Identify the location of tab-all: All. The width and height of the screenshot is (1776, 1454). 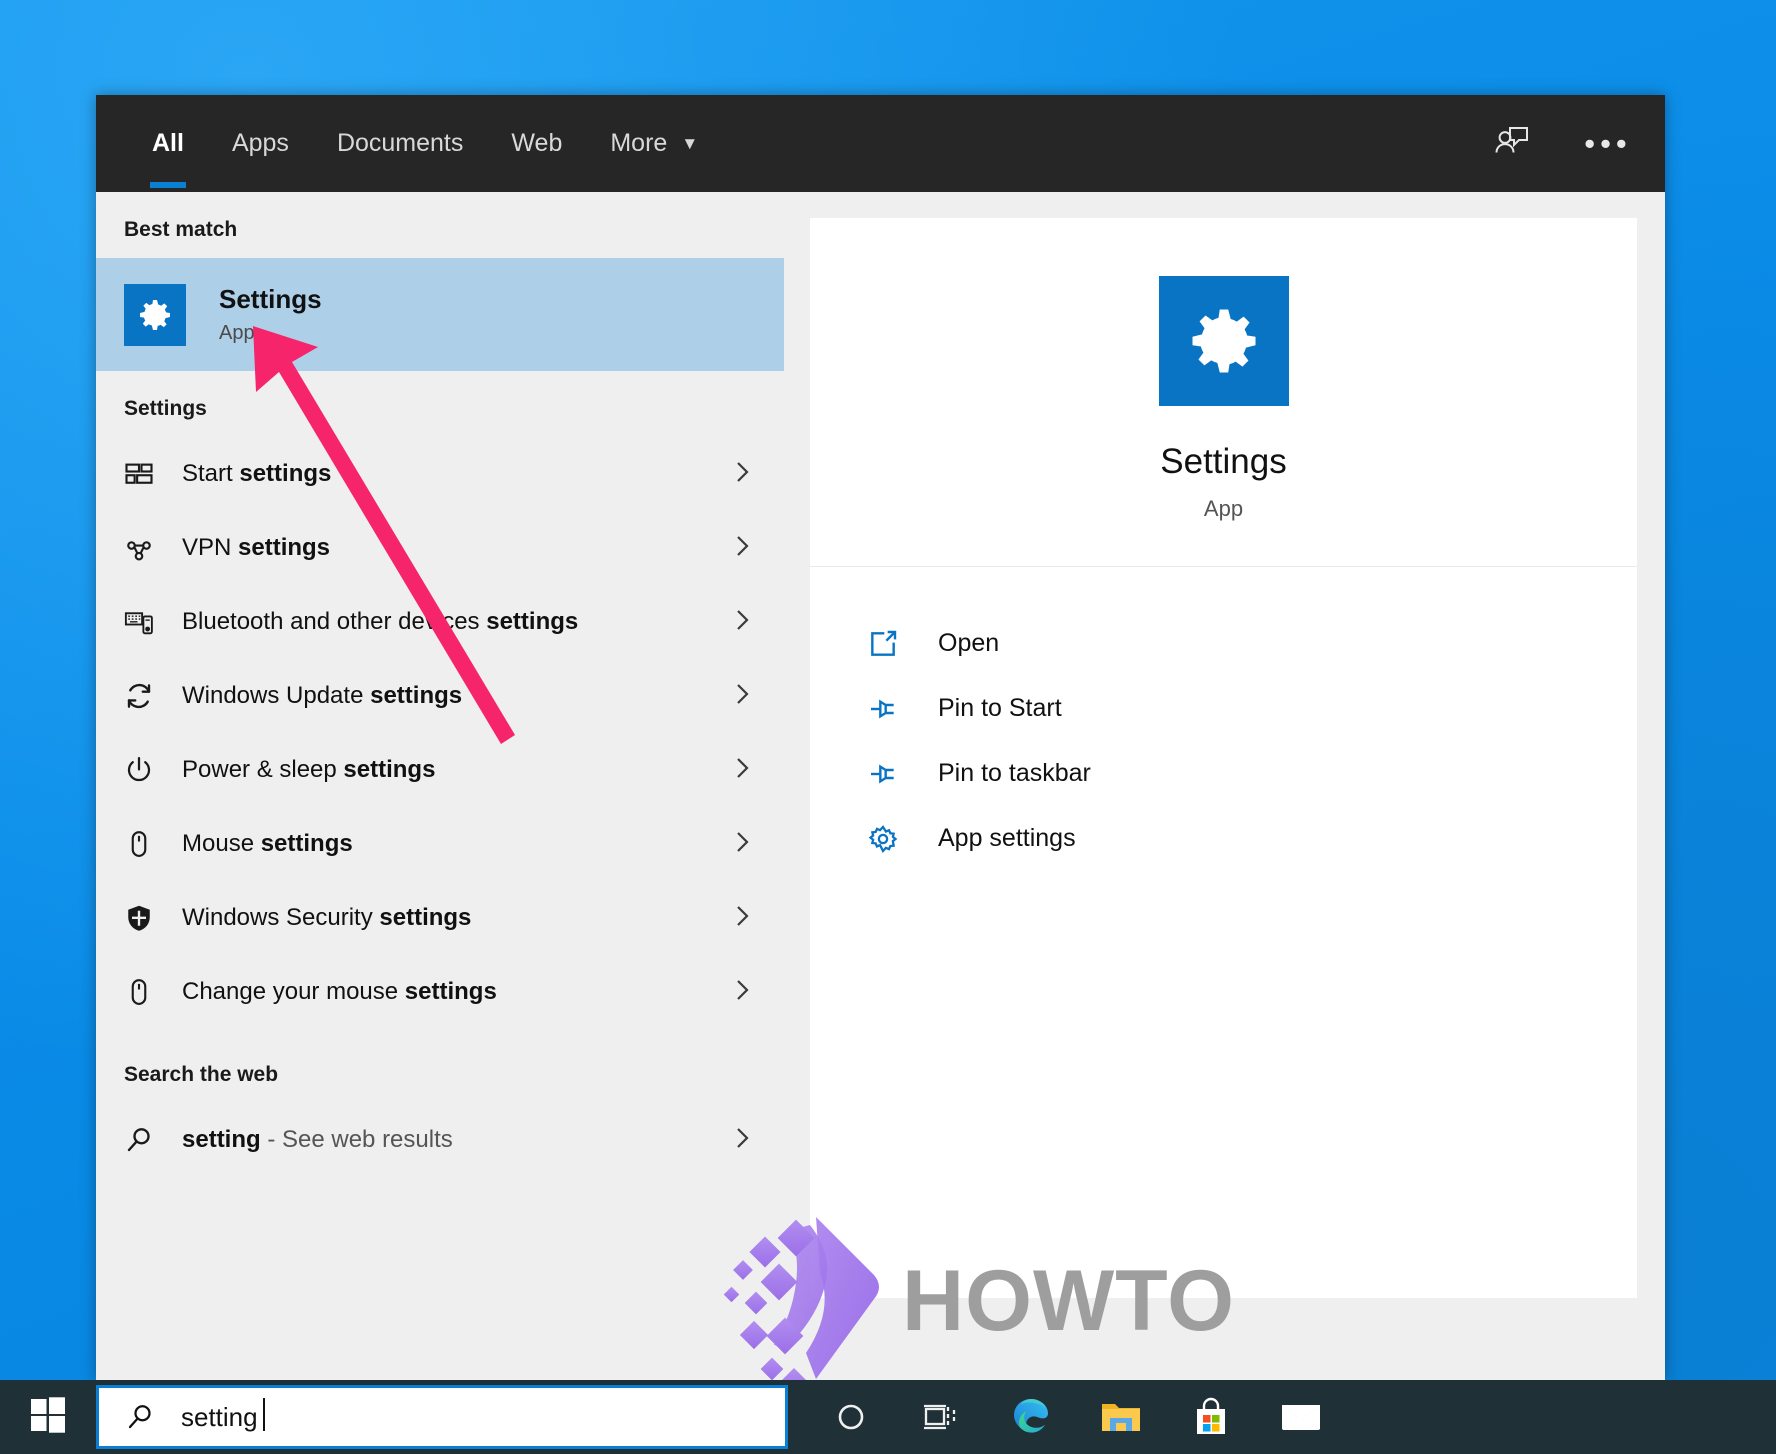
(168, 143).